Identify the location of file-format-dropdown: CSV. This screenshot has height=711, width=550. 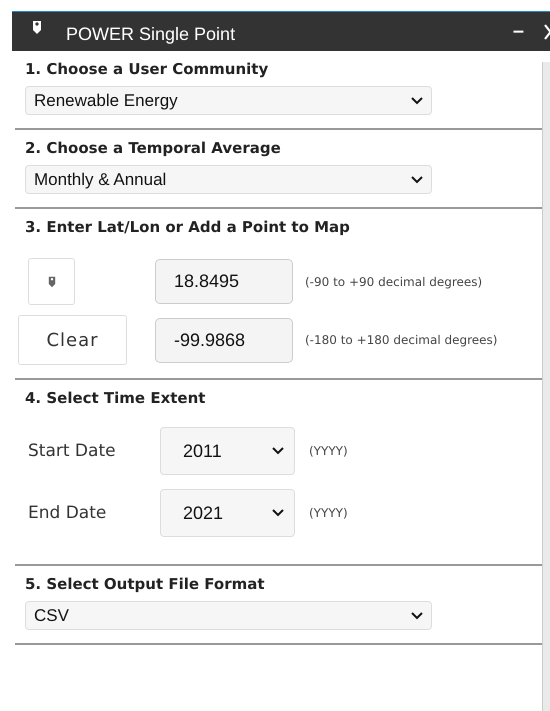
(228, 615).